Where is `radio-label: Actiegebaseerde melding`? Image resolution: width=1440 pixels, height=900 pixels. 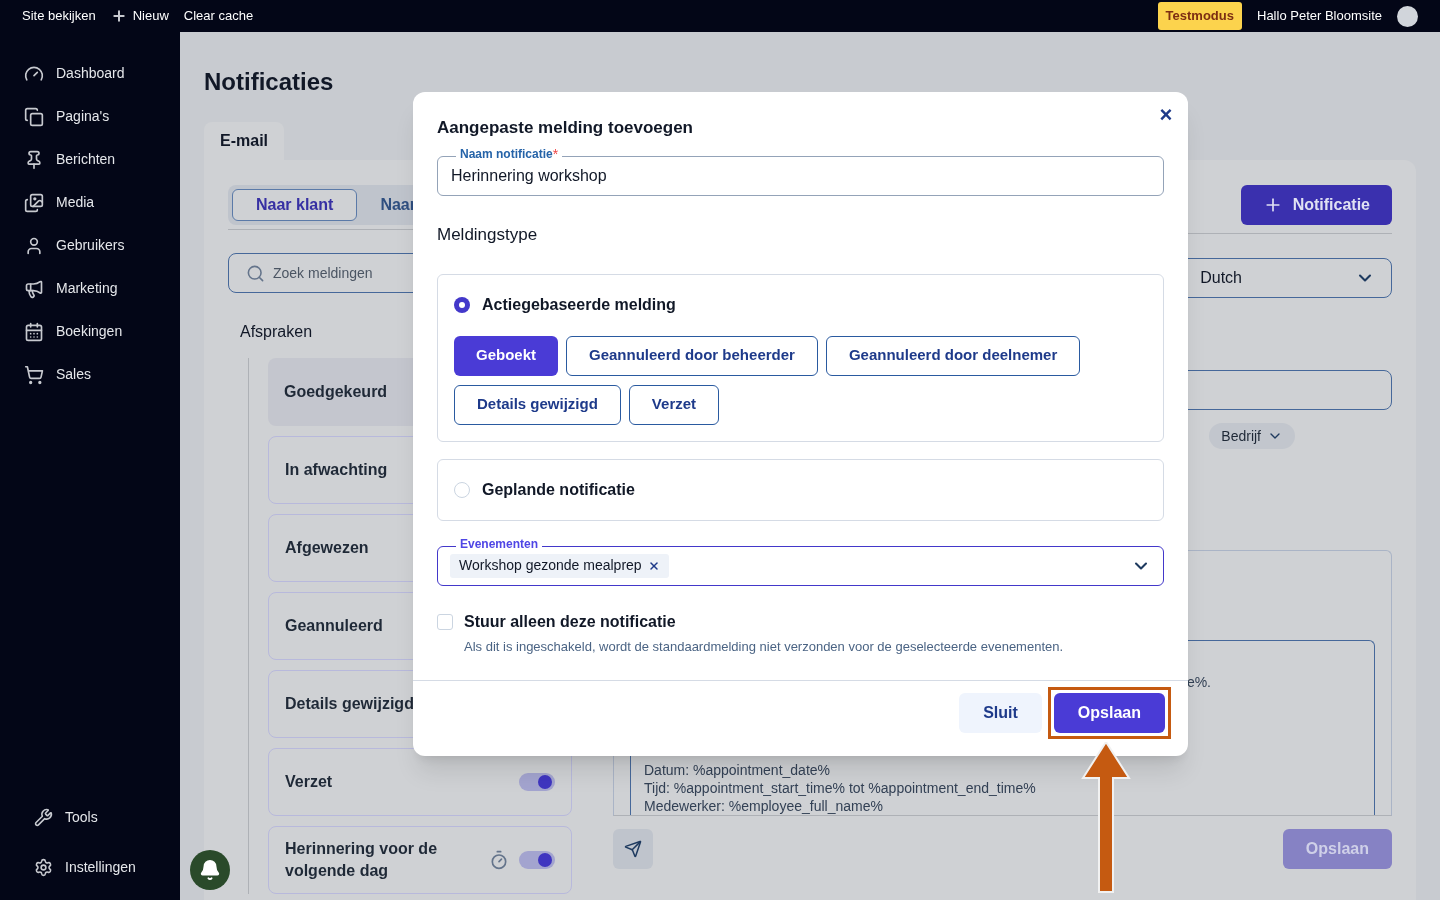 radio-label: Actiegebaseerde melding is located at coordinates (579, 304).